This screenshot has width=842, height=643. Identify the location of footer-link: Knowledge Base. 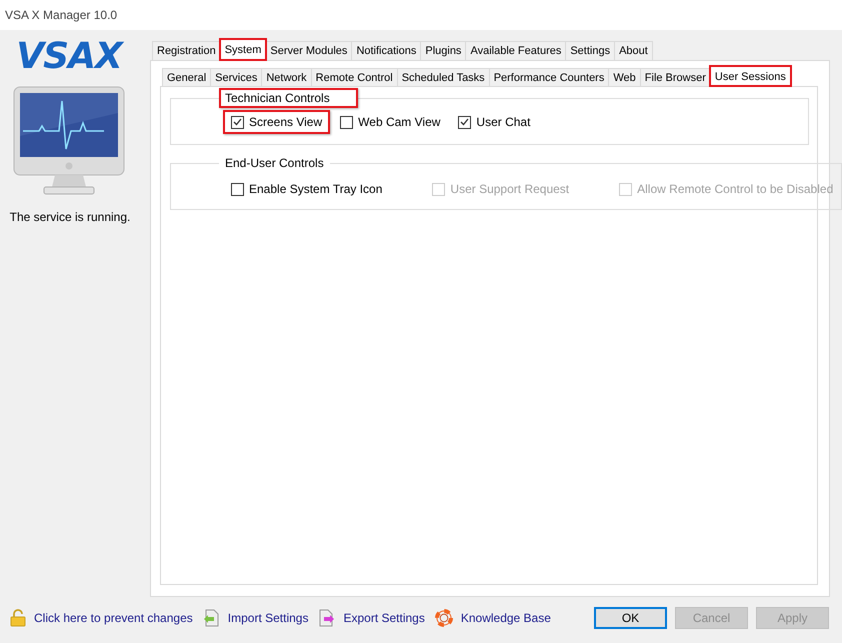
(505, 618).